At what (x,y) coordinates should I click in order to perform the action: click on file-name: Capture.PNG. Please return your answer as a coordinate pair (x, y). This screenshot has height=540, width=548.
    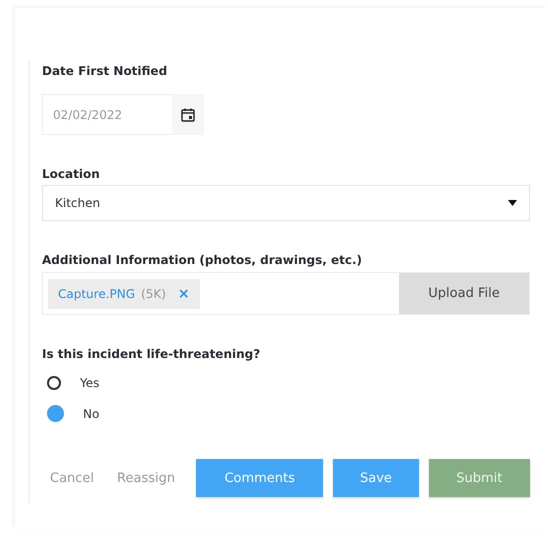
    Looking at the image, I should click on (97, 293).